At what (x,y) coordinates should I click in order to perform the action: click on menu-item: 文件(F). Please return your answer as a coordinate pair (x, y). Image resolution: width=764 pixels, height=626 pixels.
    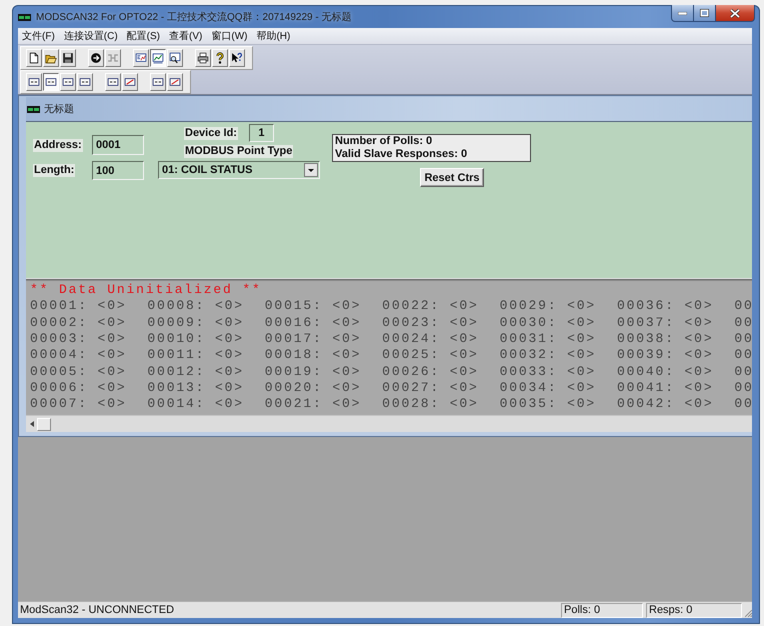
    Looking at the image, I should click on (38, 36).